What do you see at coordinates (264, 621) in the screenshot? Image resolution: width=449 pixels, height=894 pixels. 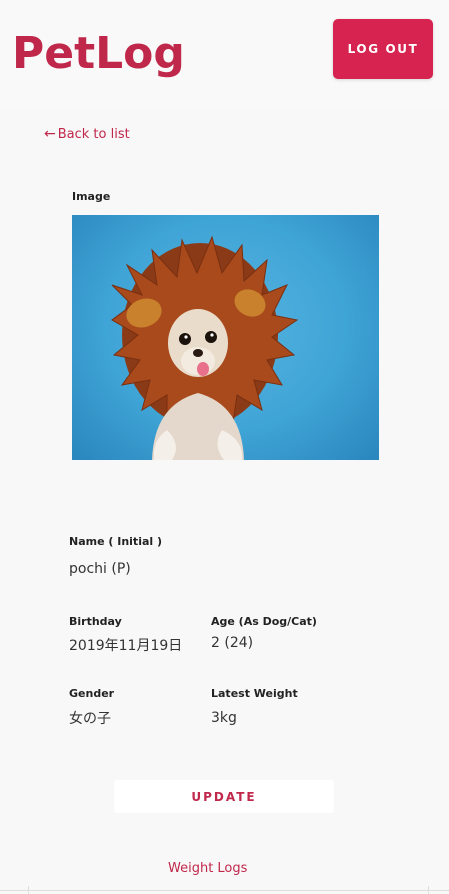 I see `age-label: Age (As Dog/Cat)` at bounding box center [264, 621].